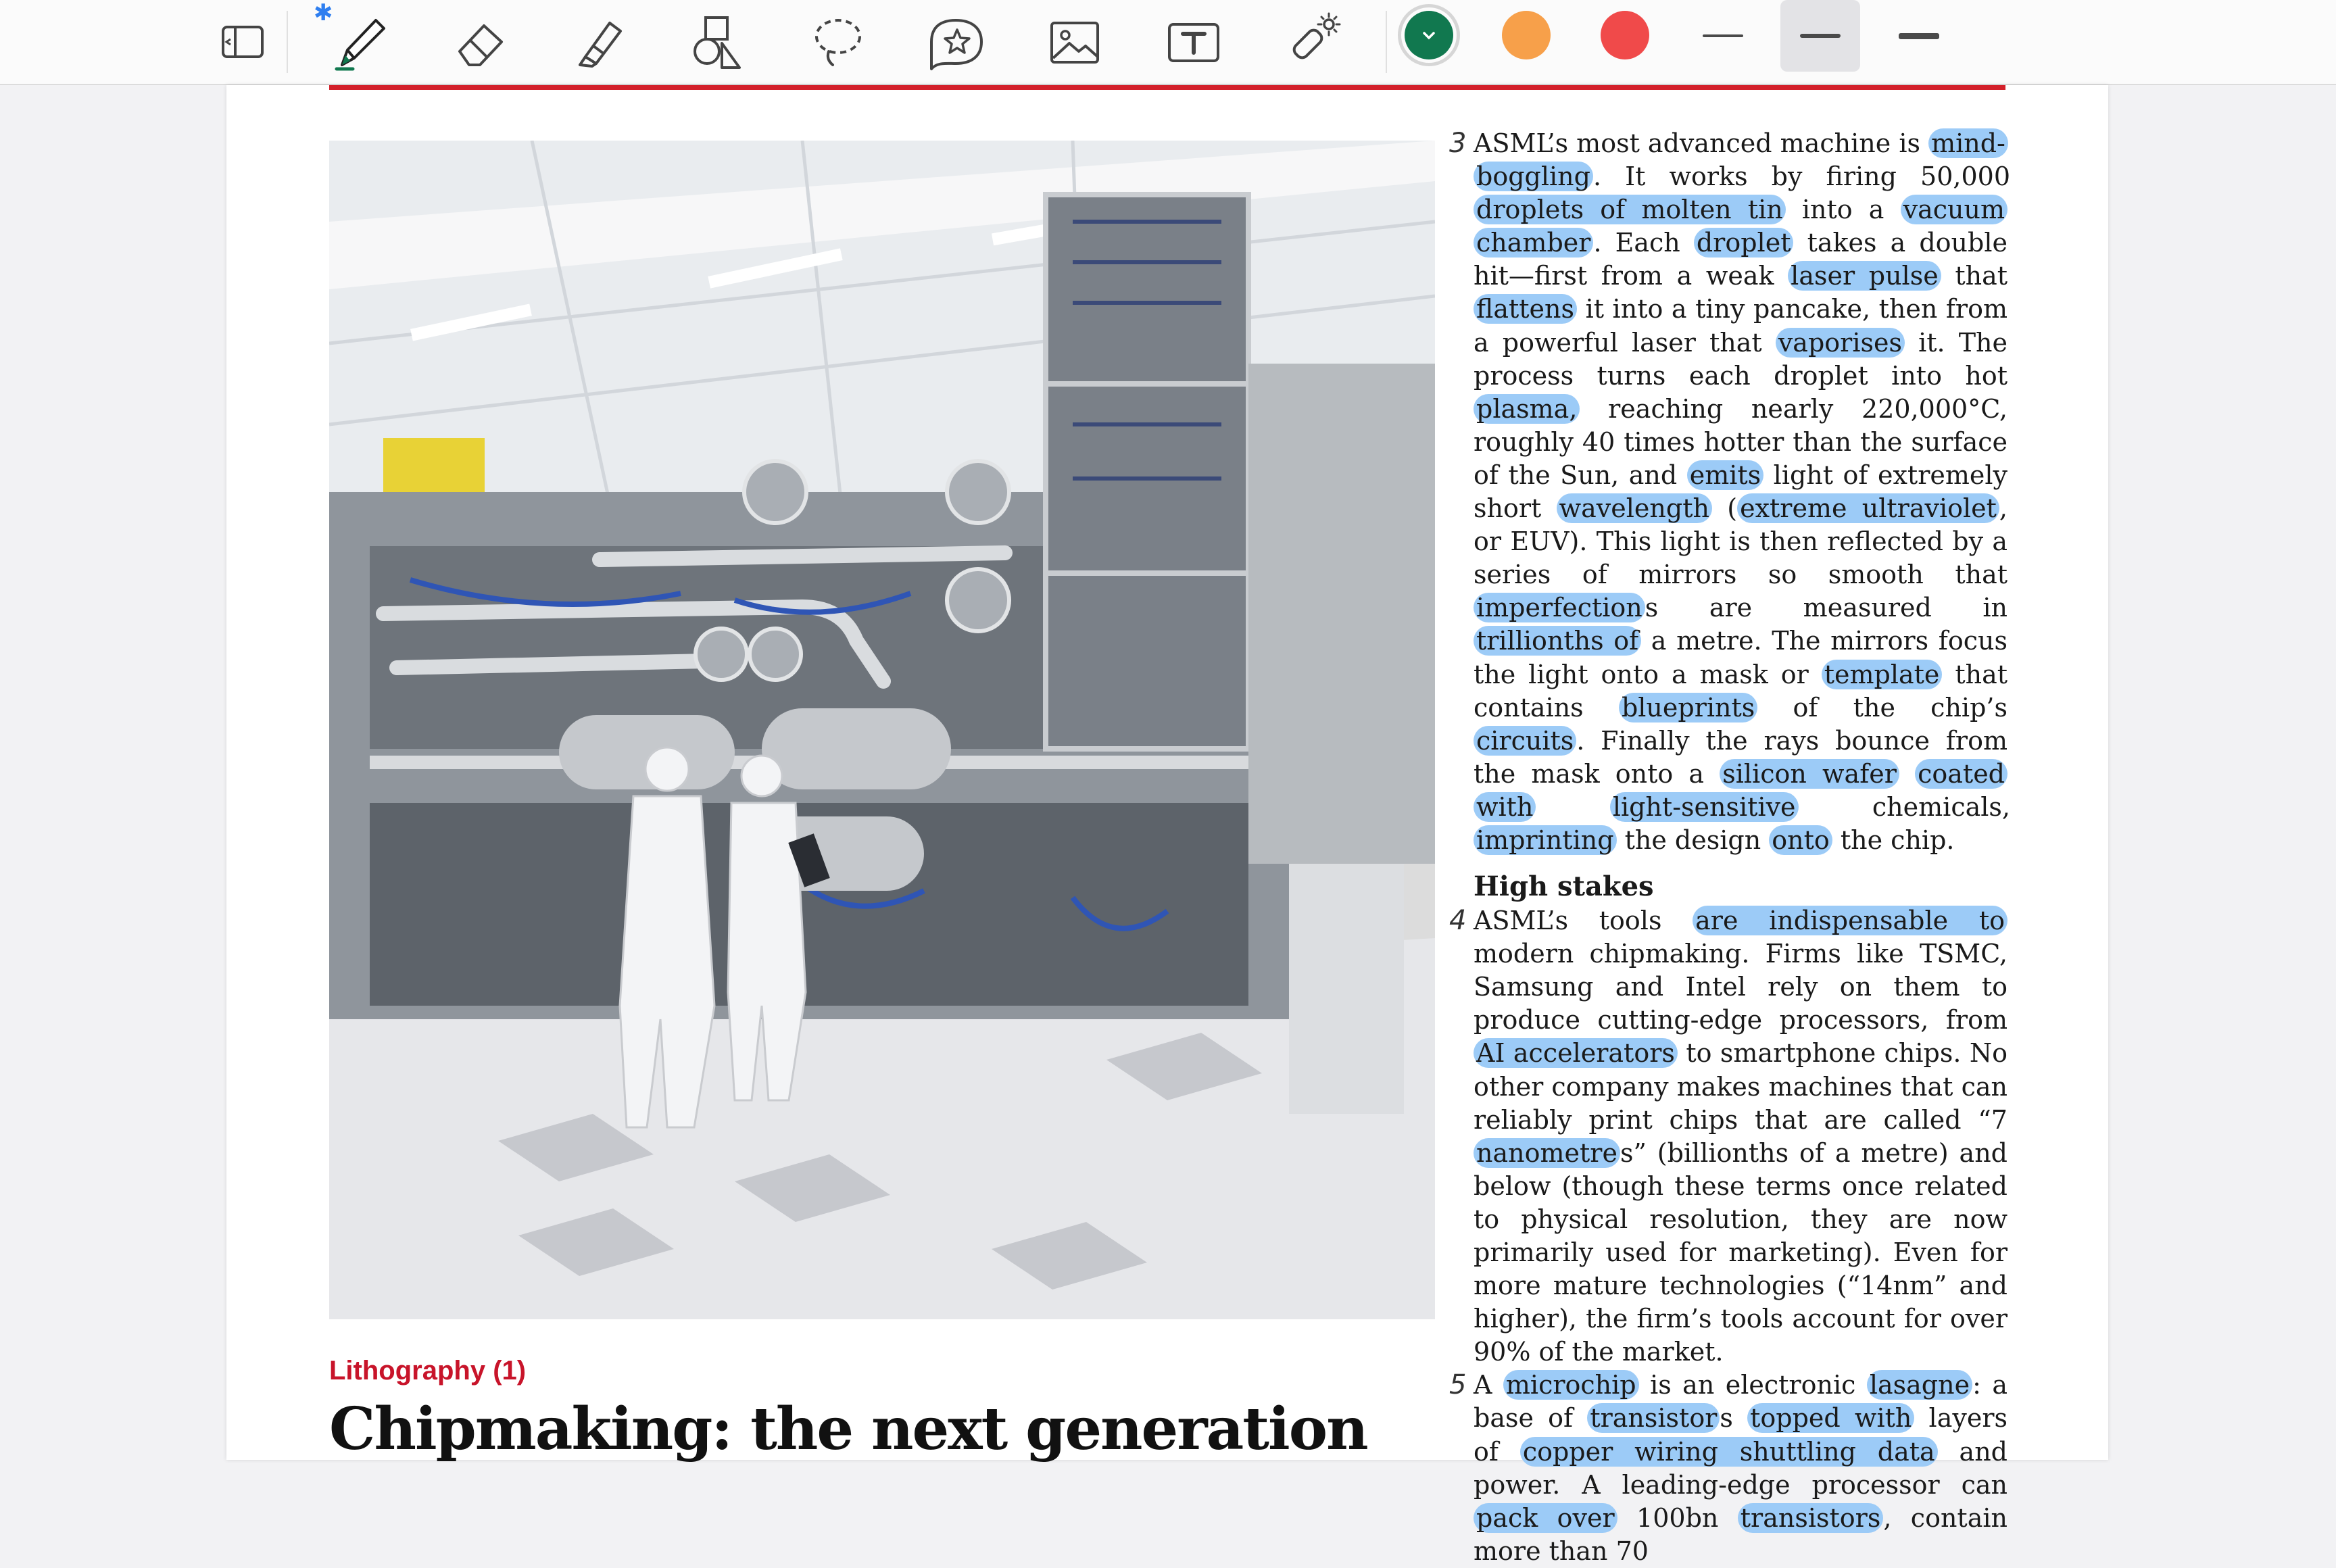  I want to click on highlight-annotation: droplets of molten tin, so click(1630, 210).